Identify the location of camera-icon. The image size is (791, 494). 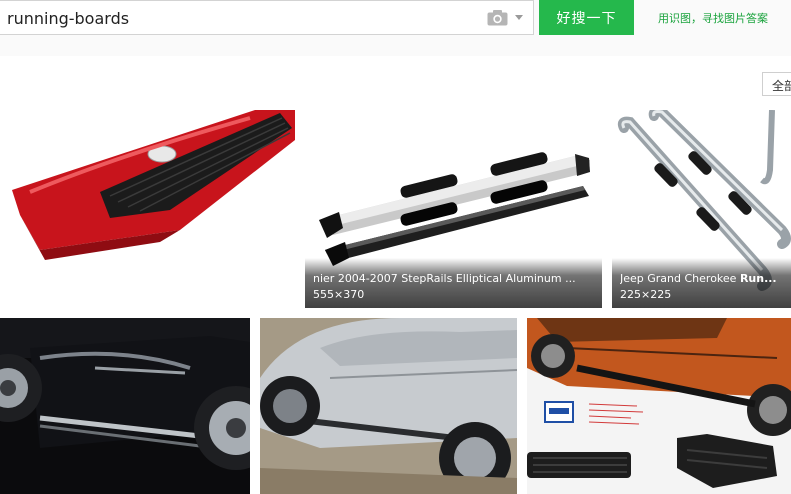
(497, 18).